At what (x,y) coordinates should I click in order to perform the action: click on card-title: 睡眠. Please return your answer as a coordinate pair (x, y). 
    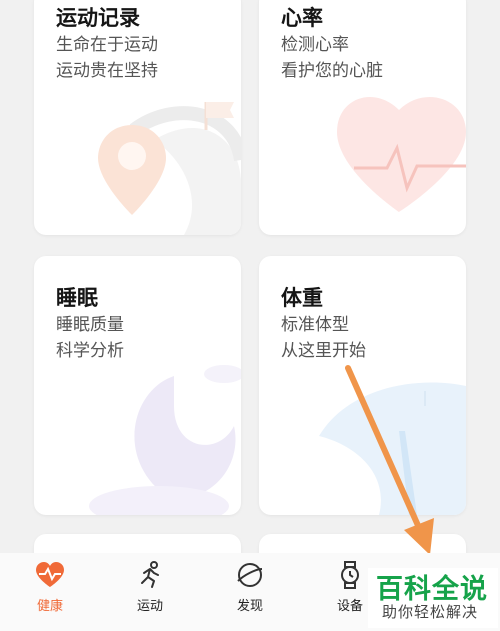
    Looking at the image, I should click on (77, 298).